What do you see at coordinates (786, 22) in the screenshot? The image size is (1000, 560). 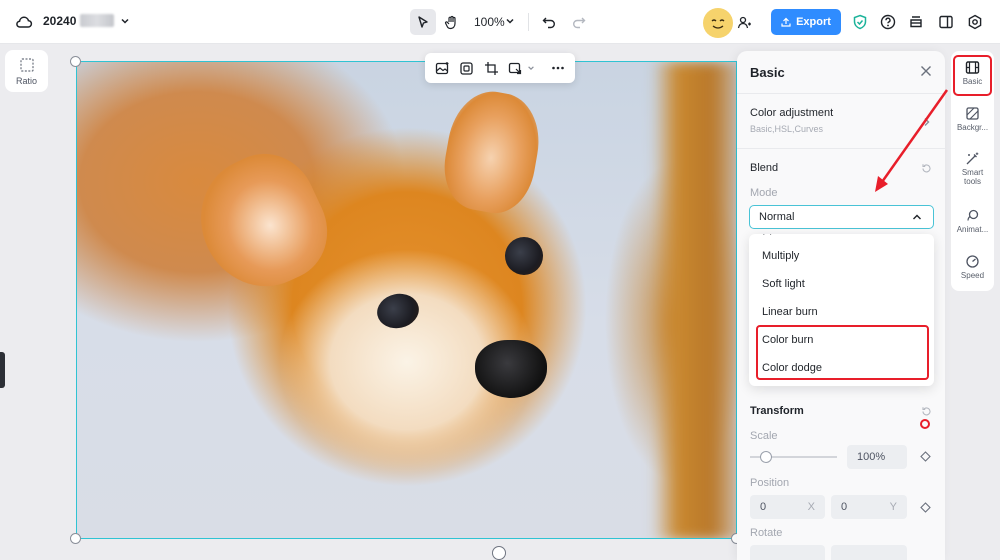 I see `upload-icon` at bounding box center [786, 22].